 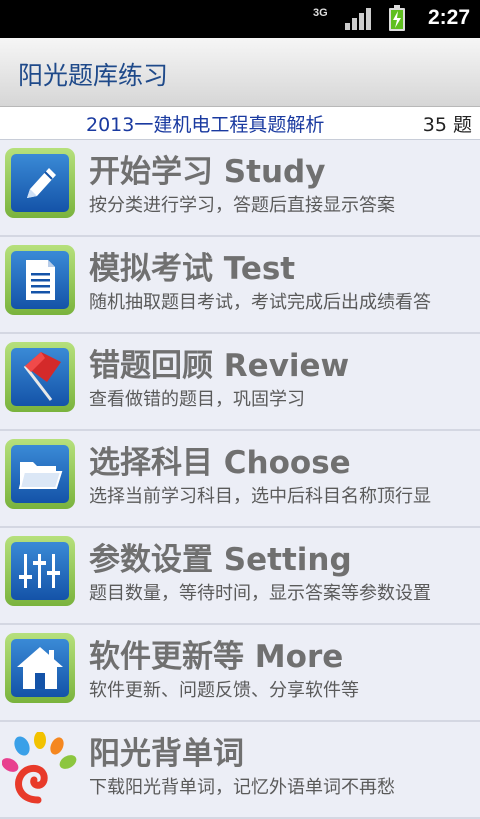 What do you see at coordinates (240, 72) in the screenshot?
I see `app-title-bar: 阳光题库练习` at bounding box center [240, 72].